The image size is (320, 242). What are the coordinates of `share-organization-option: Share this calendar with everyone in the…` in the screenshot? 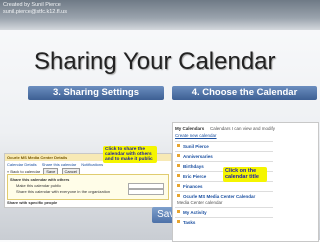 It's located at (63, 191).